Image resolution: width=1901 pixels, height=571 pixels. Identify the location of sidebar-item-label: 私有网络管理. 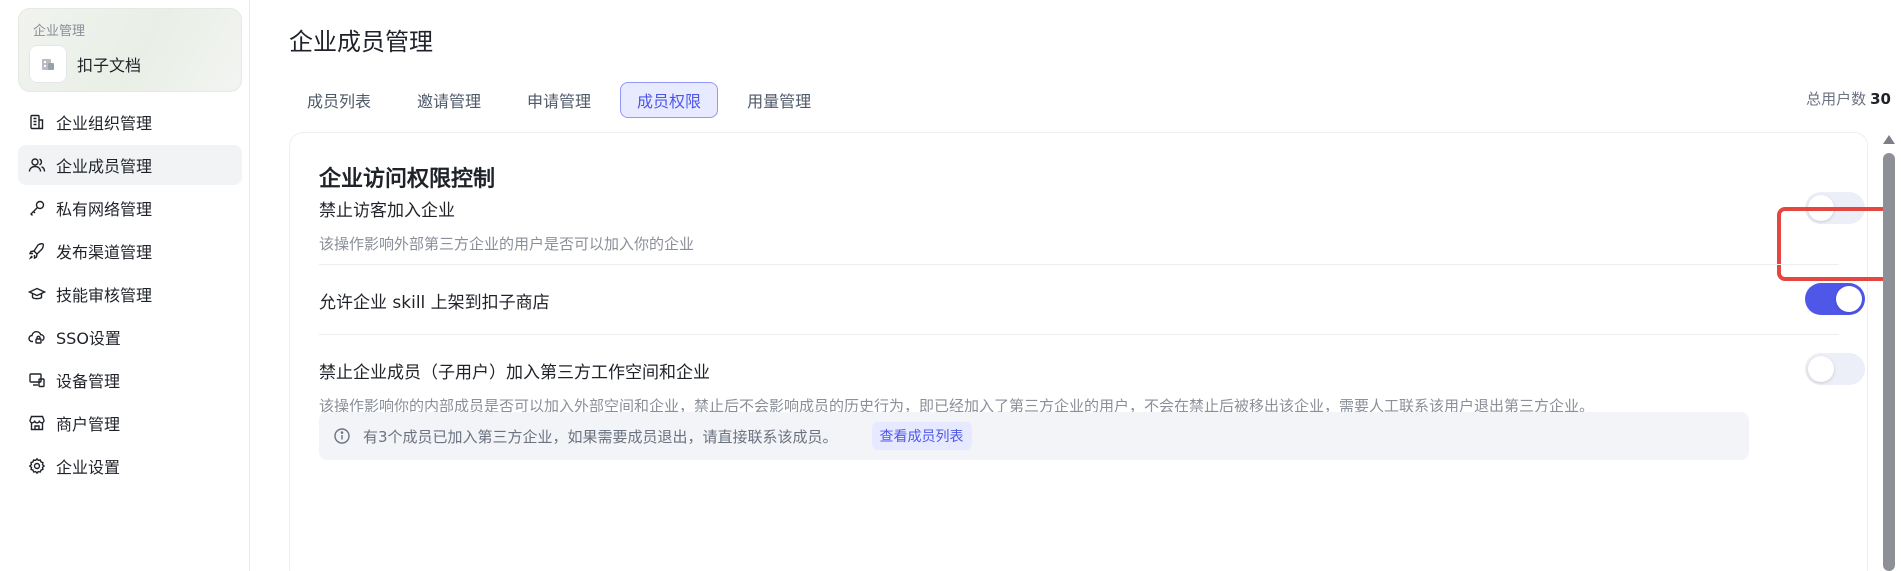
(104, 209).